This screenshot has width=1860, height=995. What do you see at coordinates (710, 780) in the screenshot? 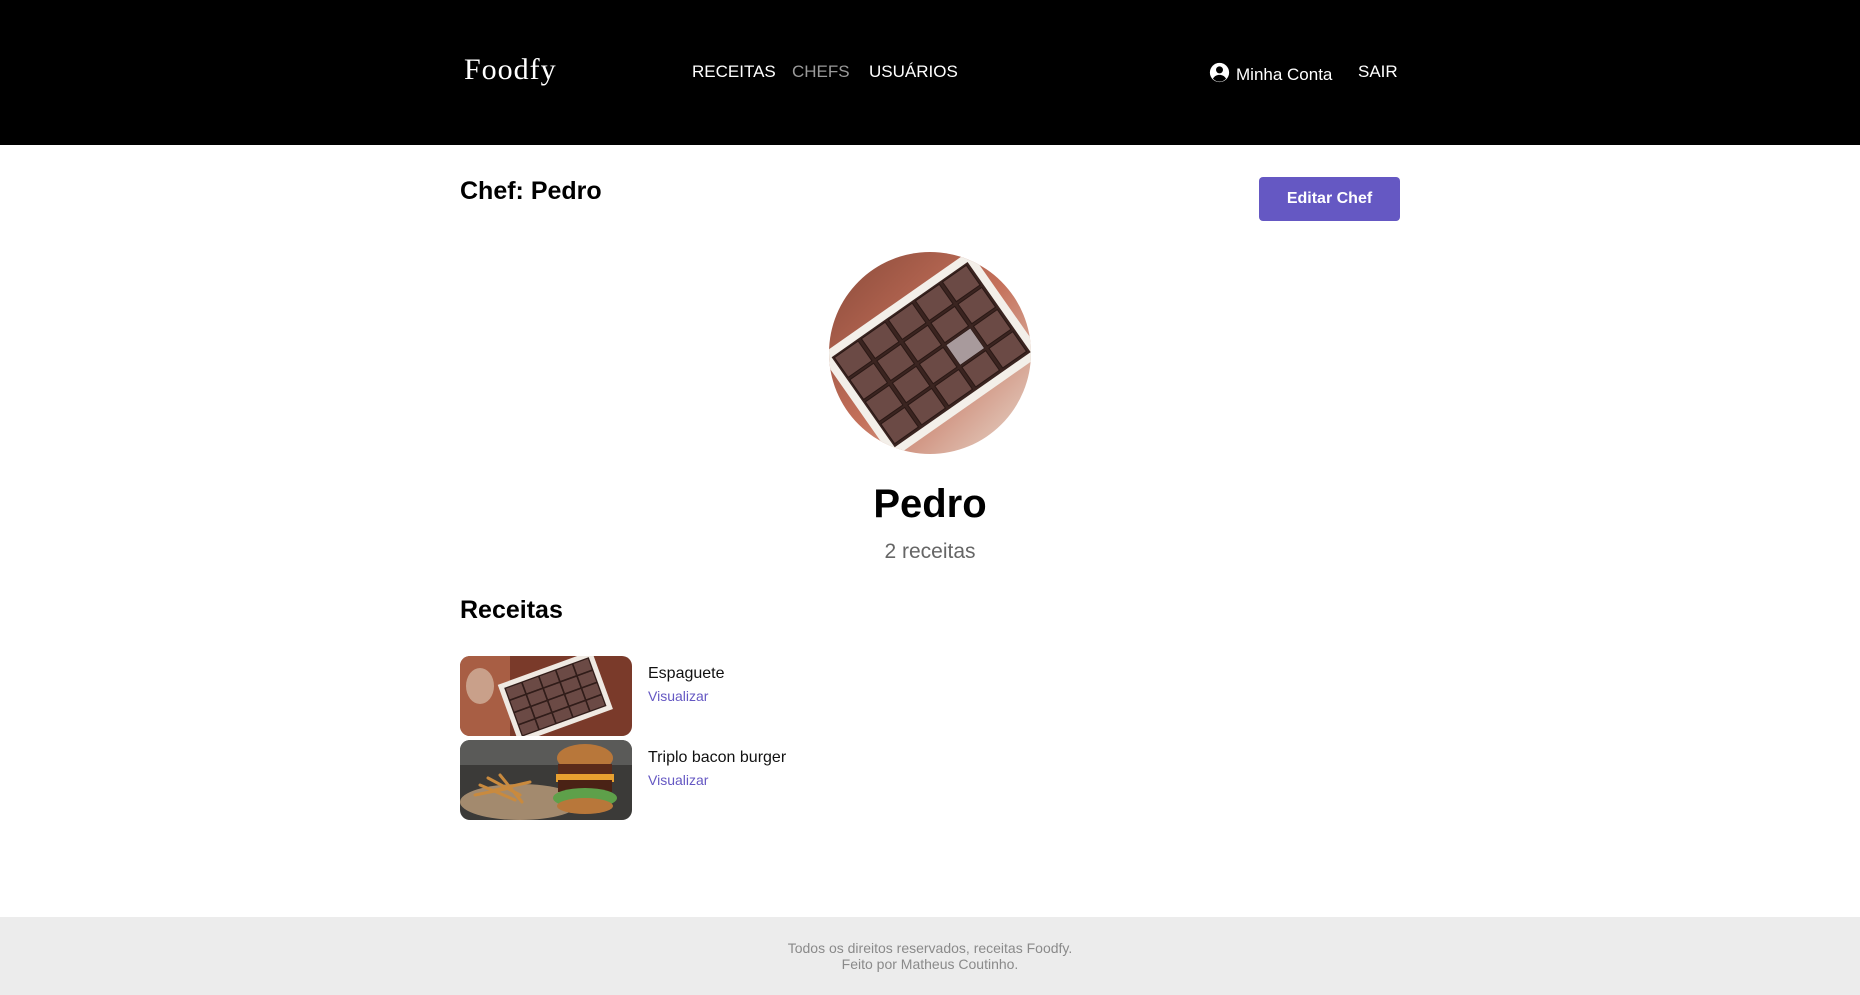
I see `recipe-card: Triplo bacon burger Visualizar` at bounding box center [710, 780].